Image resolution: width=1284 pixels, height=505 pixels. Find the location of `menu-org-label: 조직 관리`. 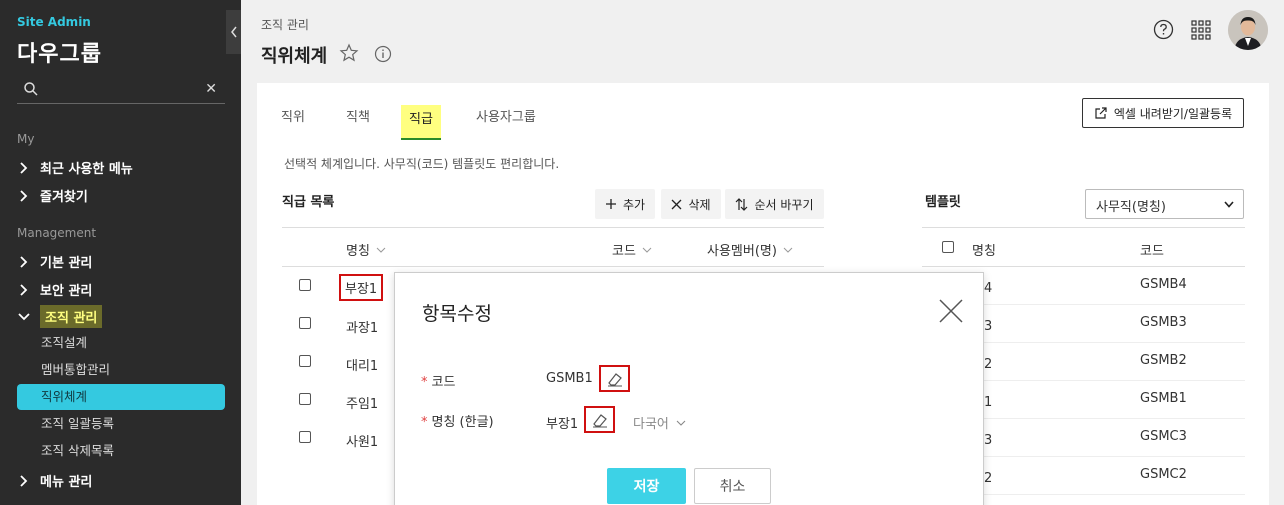

menu-org-label: 조직 관리 is located at coordinates (71, 316).